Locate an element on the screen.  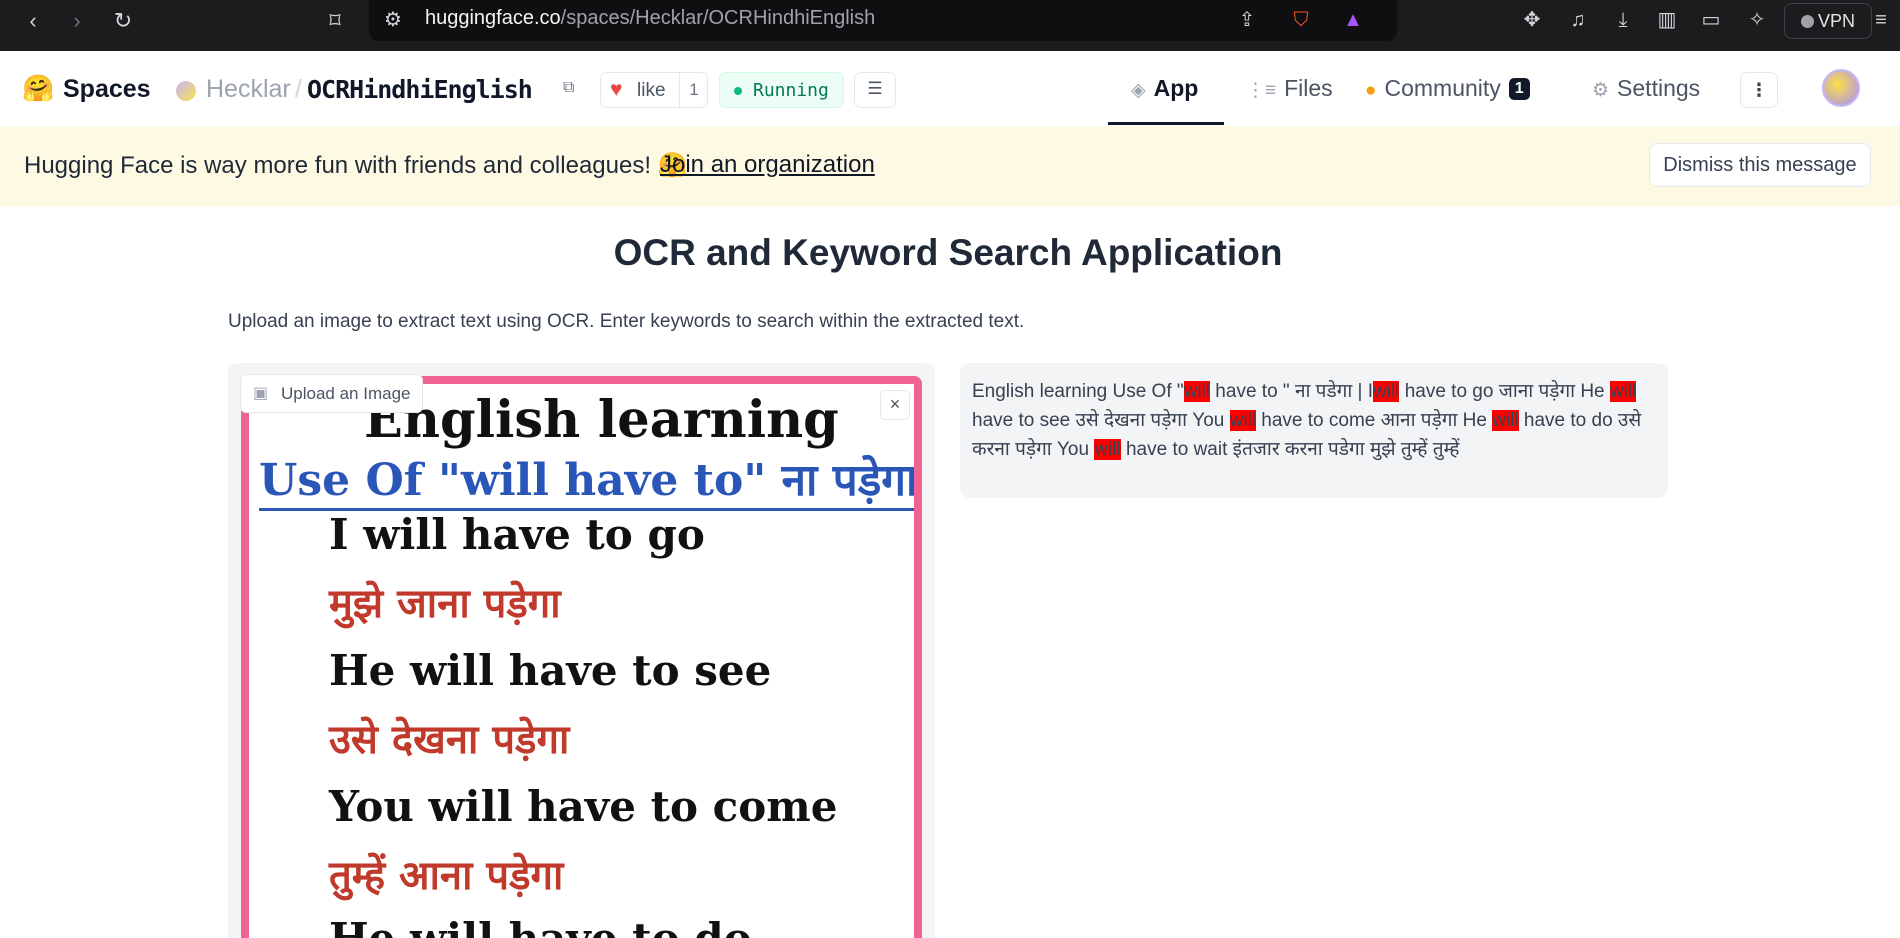
repo-name-link: OCRHindhiEnglish is located at coordinates (420, 89).